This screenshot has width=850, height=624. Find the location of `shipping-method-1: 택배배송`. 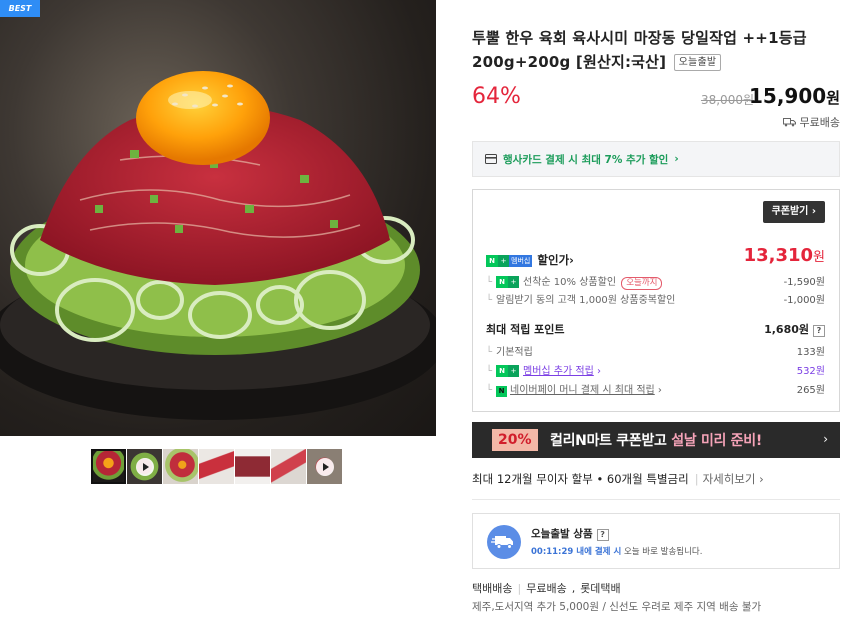

shipping-method-1: 택배배송 is located at coordinates (492, 588).